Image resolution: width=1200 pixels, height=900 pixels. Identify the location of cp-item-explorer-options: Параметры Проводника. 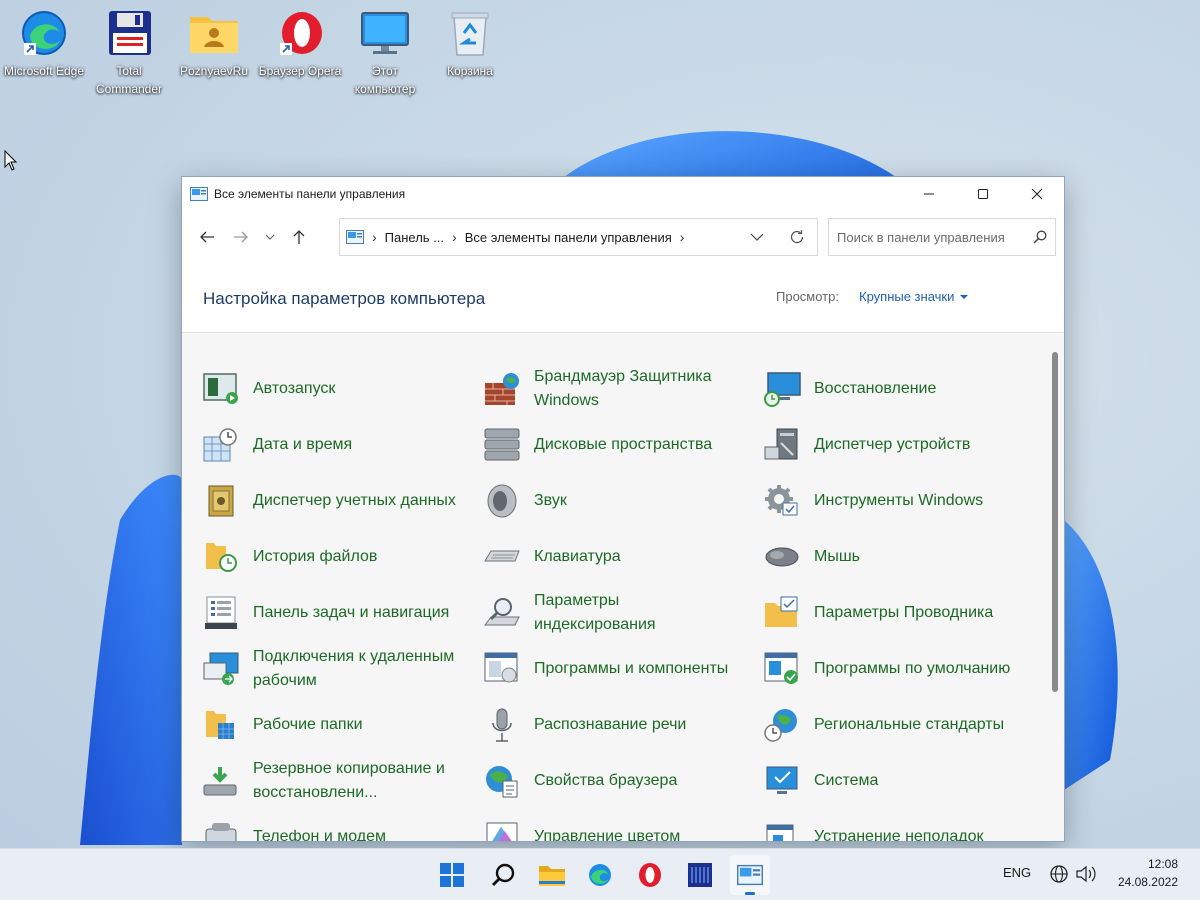
(893, 613).